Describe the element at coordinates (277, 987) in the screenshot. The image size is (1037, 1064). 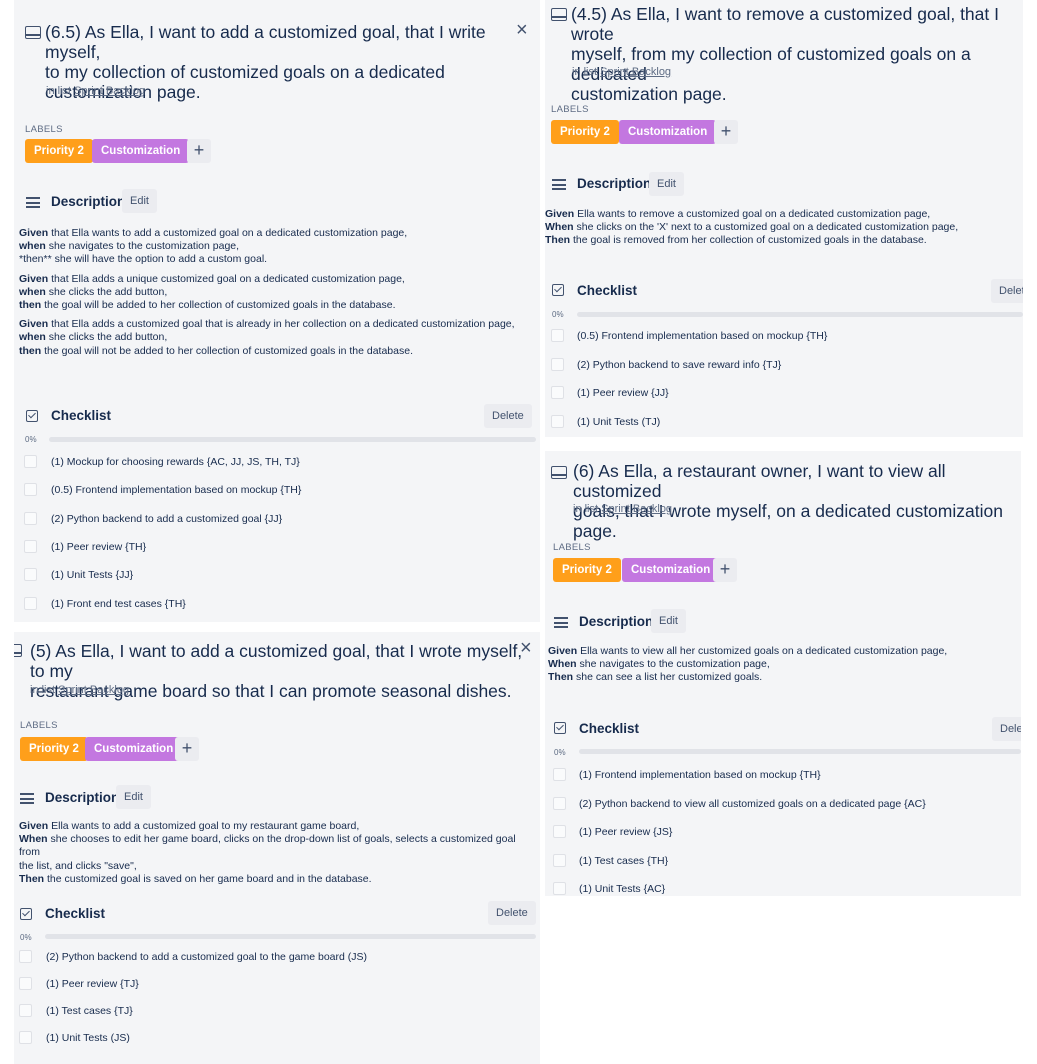
I see `checklist-item: (1) Peer review {TJ}` at that location.